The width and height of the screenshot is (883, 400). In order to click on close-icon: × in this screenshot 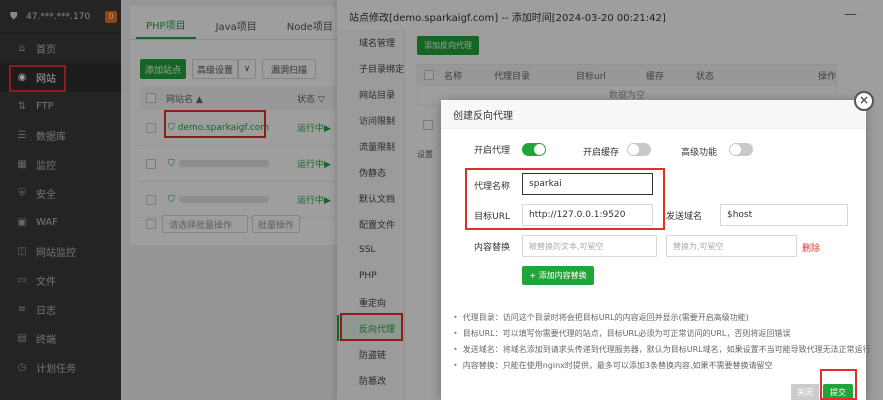, I will do `click(864, 101)`.